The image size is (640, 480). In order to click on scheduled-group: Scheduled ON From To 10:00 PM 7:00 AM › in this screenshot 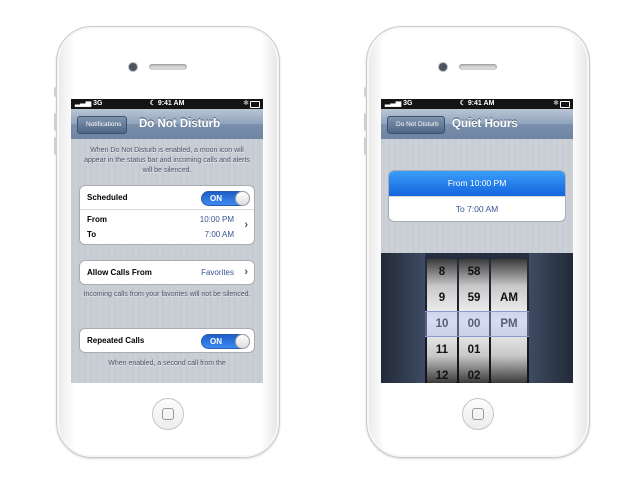, I will do `click(167, 215)`.